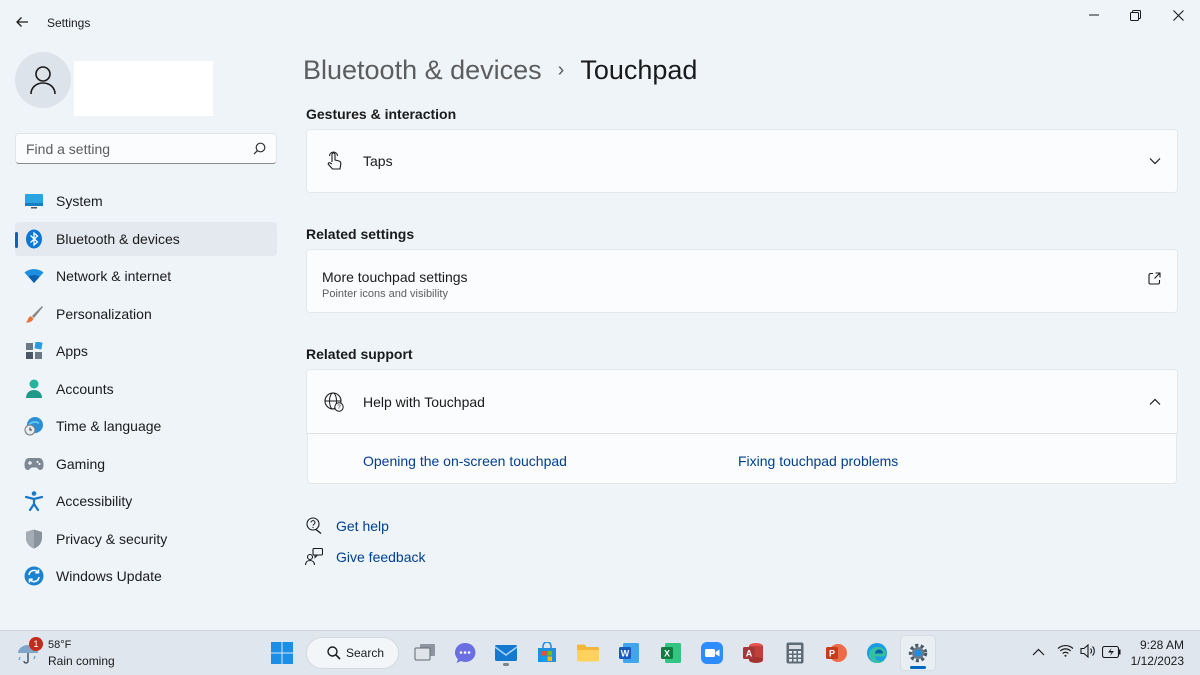 This screenshot has height=675, width=1200. Describe the element at coordinates (1088, 653) in the screenshot. I see `volume-icon` at that location.